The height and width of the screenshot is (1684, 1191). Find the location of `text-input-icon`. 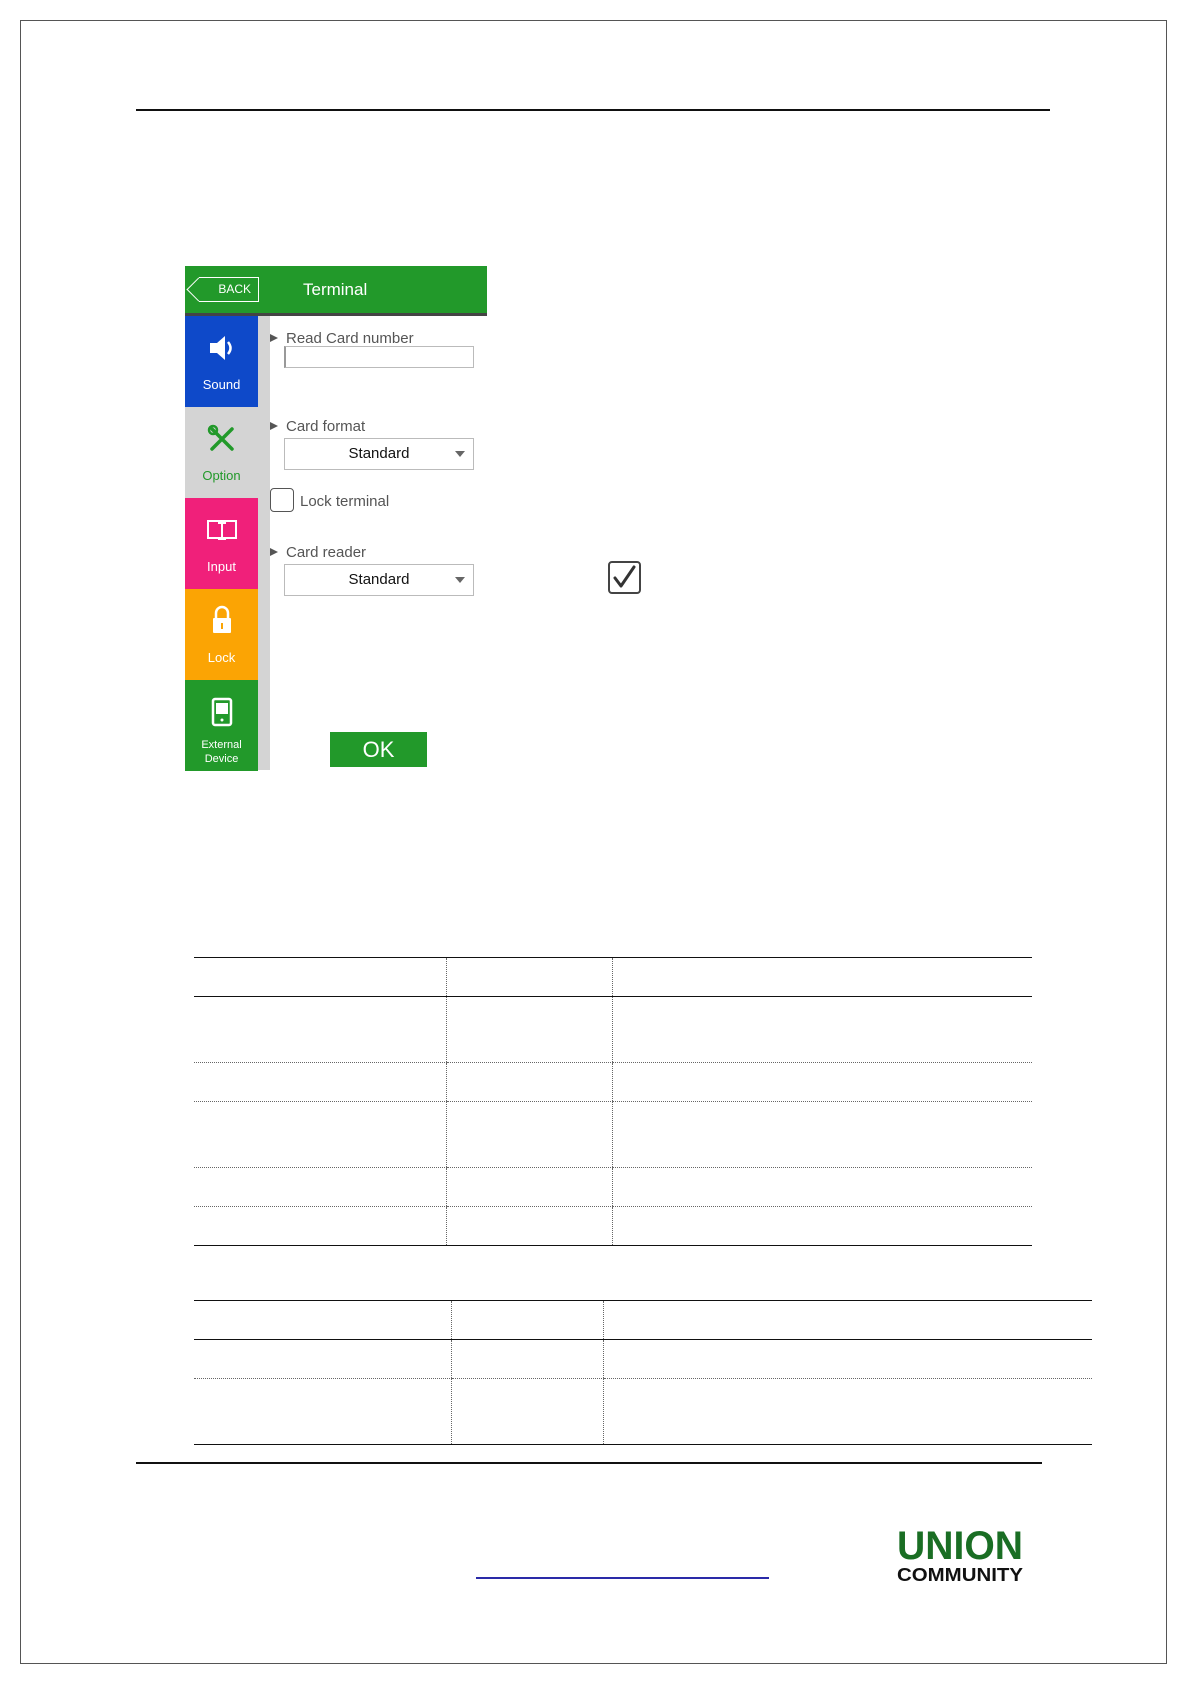

text-input-icon is located at coordinates (221, 530).